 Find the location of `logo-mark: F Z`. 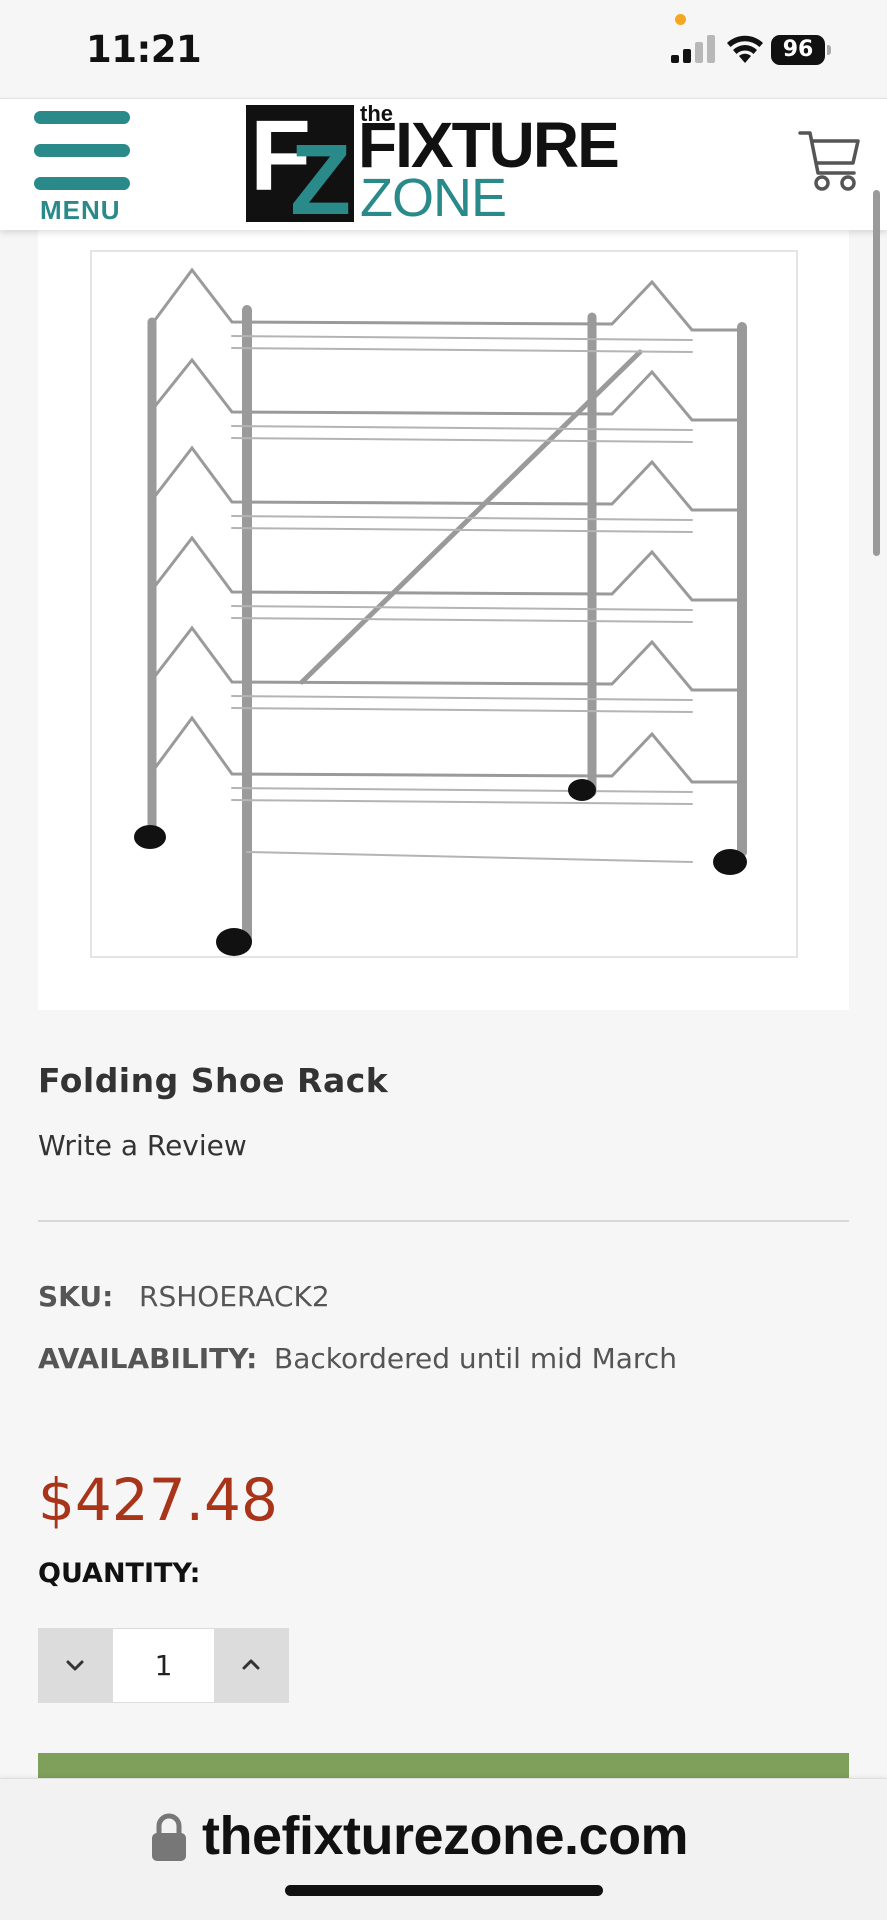

logo-mark: F Z is located at coordinates (300, 168).